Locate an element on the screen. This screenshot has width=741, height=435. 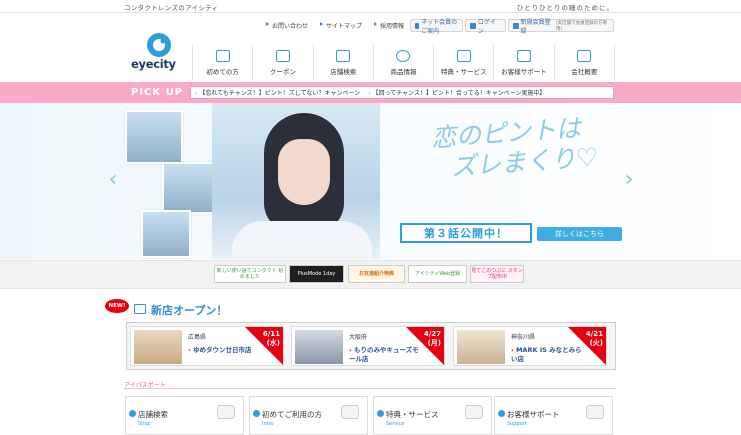
store-open-day: (火) is located at coordinates (596, 343).